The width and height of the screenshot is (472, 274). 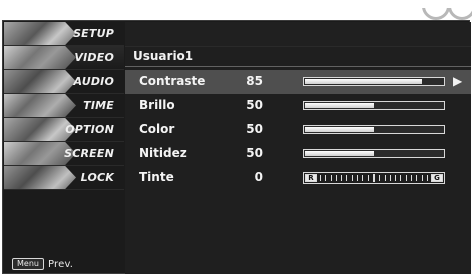 I want to click on tint-ticks, so click(x=374, y=178).